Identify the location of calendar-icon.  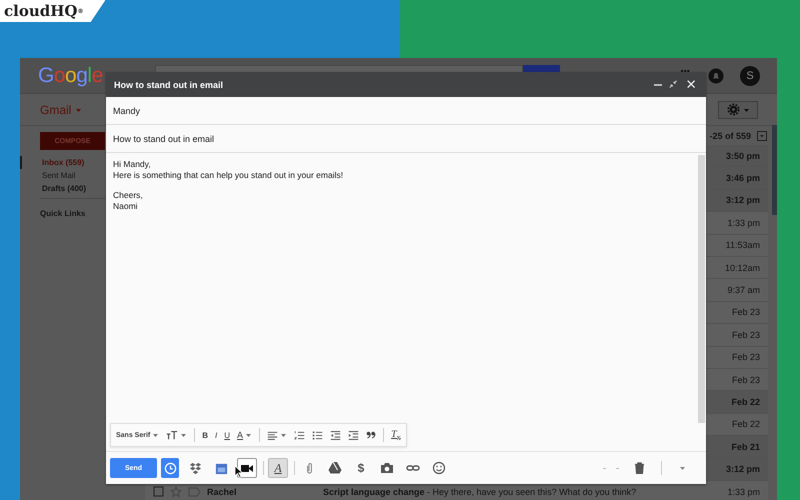
(221, 468).